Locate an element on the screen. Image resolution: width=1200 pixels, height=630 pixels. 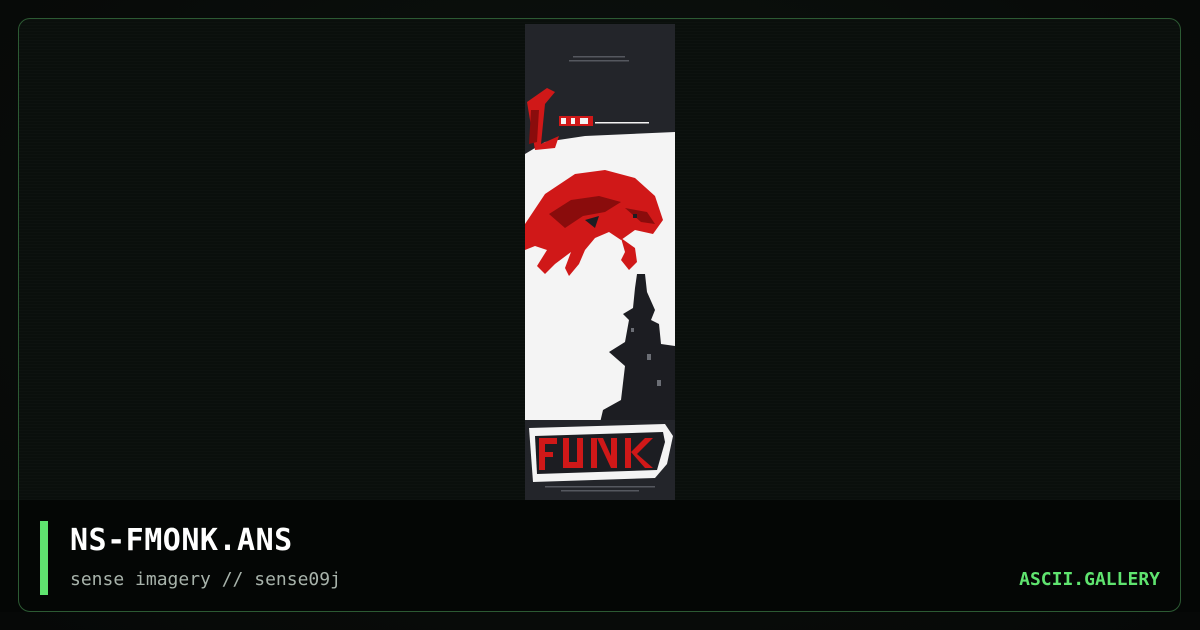
artwork-preview is located at coordinates (600, 262).